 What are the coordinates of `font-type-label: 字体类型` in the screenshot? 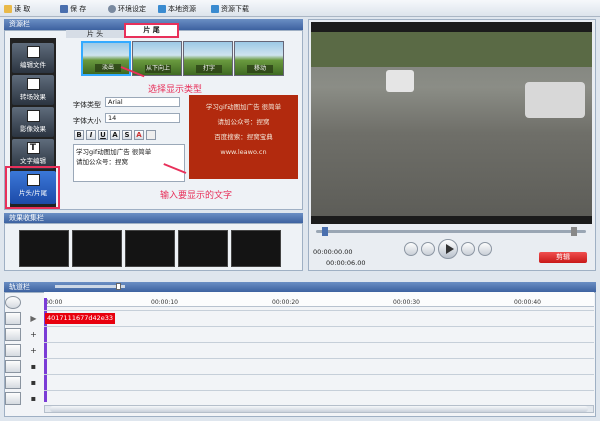 It's located at (87, 105).